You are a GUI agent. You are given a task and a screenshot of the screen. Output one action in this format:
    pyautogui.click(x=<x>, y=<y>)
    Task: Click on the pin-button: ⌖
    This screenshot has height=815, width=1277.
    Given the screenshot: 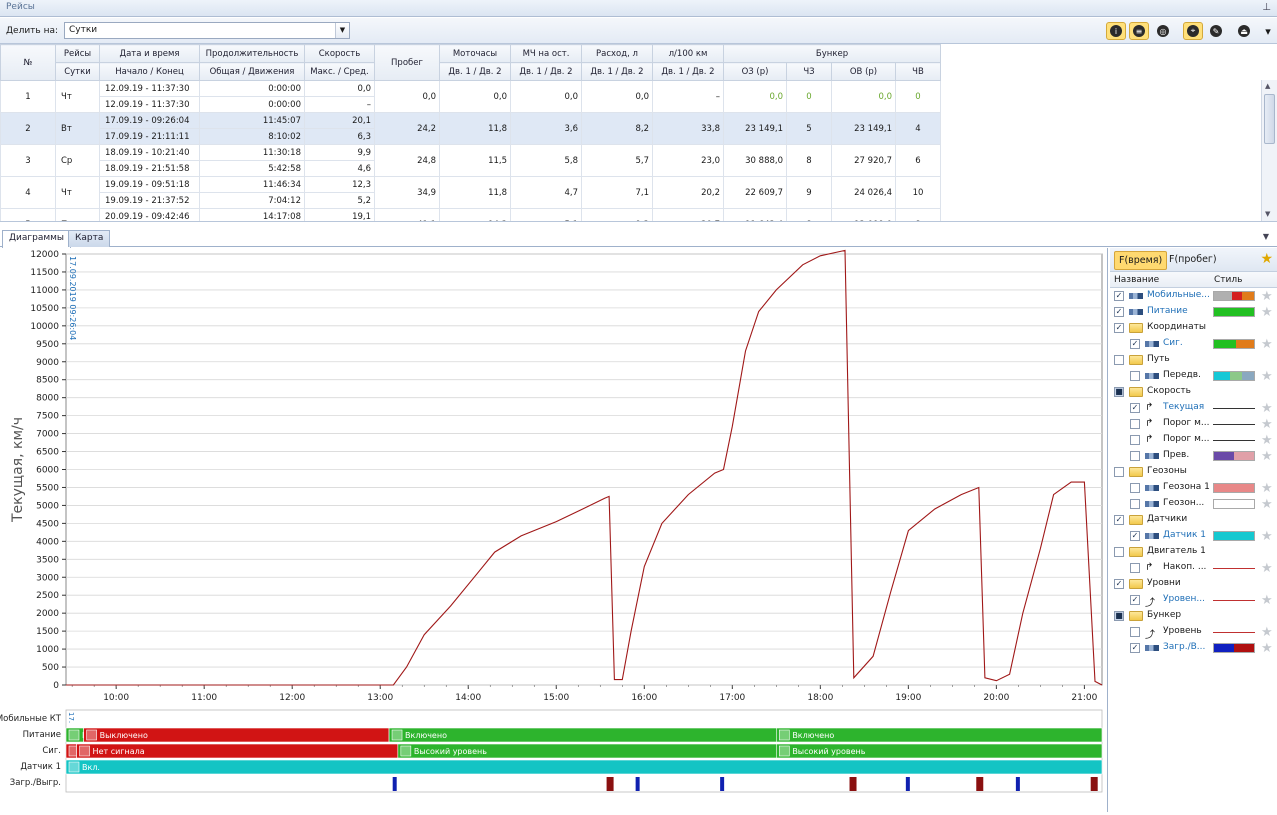 What is the action you would take?
    pyautogui.click(x=1193, y=31)
    